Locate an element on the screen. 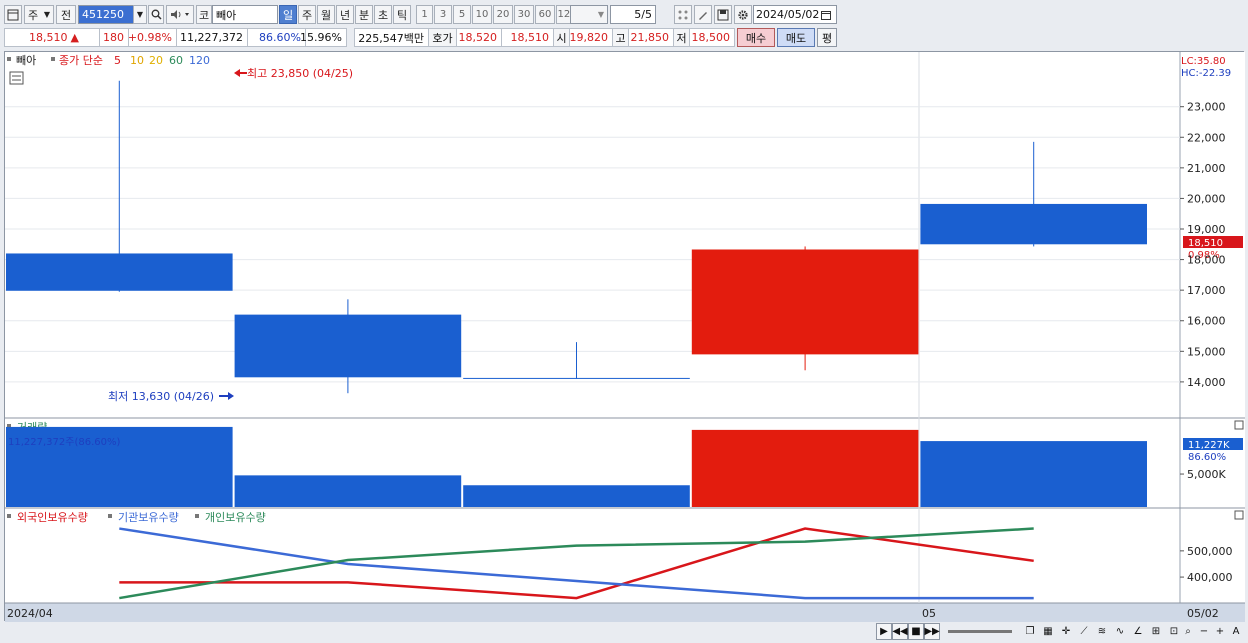 The image size is (1248, 643). interval-button-3: 3 is located at coordinates (443, 14).